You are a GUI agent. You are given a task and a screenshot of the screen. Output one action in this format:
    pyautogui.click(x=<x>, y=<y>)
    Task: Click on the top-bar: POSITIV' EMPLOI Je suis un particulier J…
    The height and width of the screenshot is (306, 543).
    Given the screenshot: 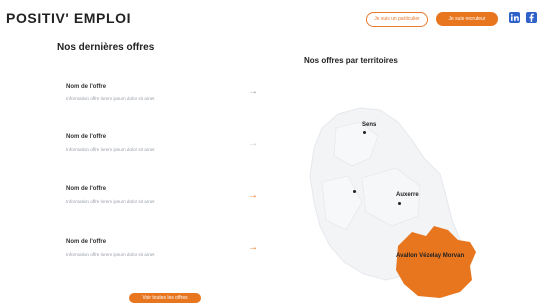 What is the action you would take?
    pyautogui.click(x=271, y=19)
    